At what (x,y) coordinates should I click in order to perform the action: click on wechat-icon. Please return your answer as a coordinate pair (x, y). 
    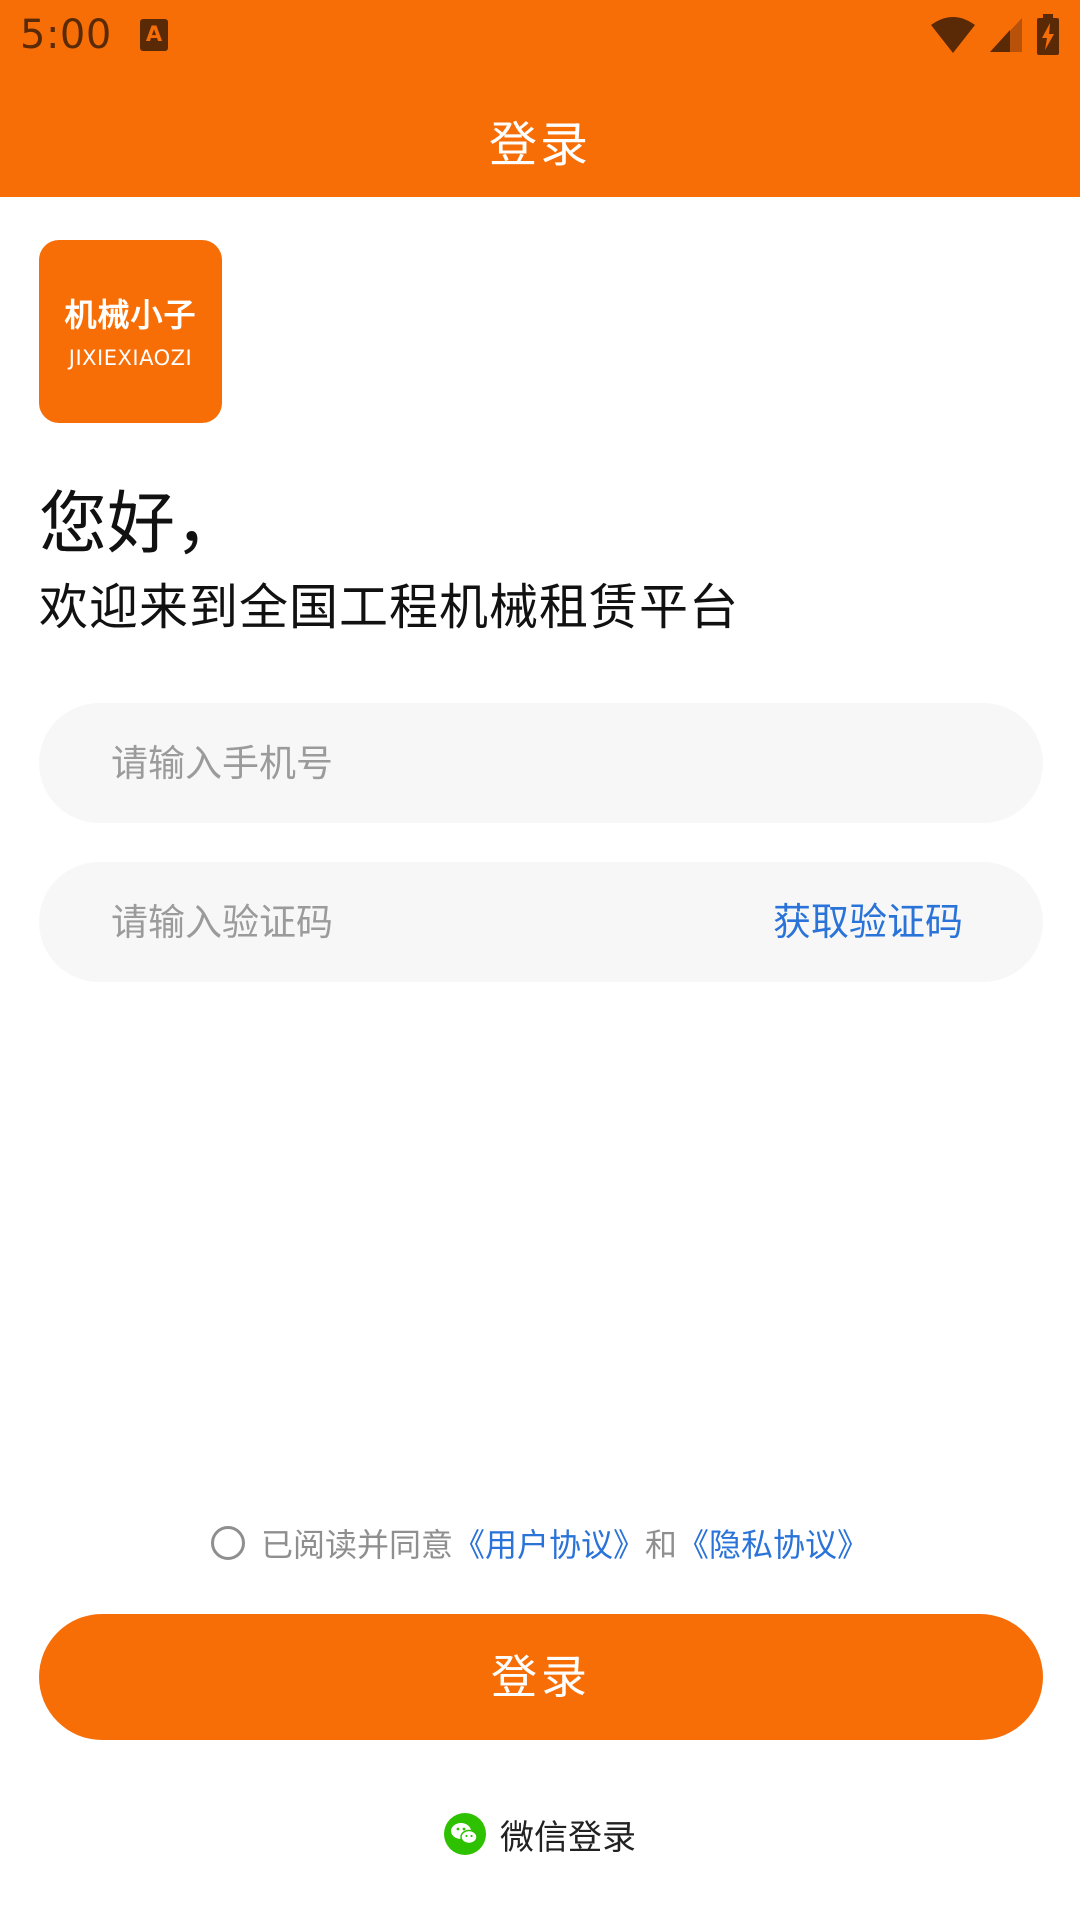
    Looking at the image, I should click on (465, 1834).